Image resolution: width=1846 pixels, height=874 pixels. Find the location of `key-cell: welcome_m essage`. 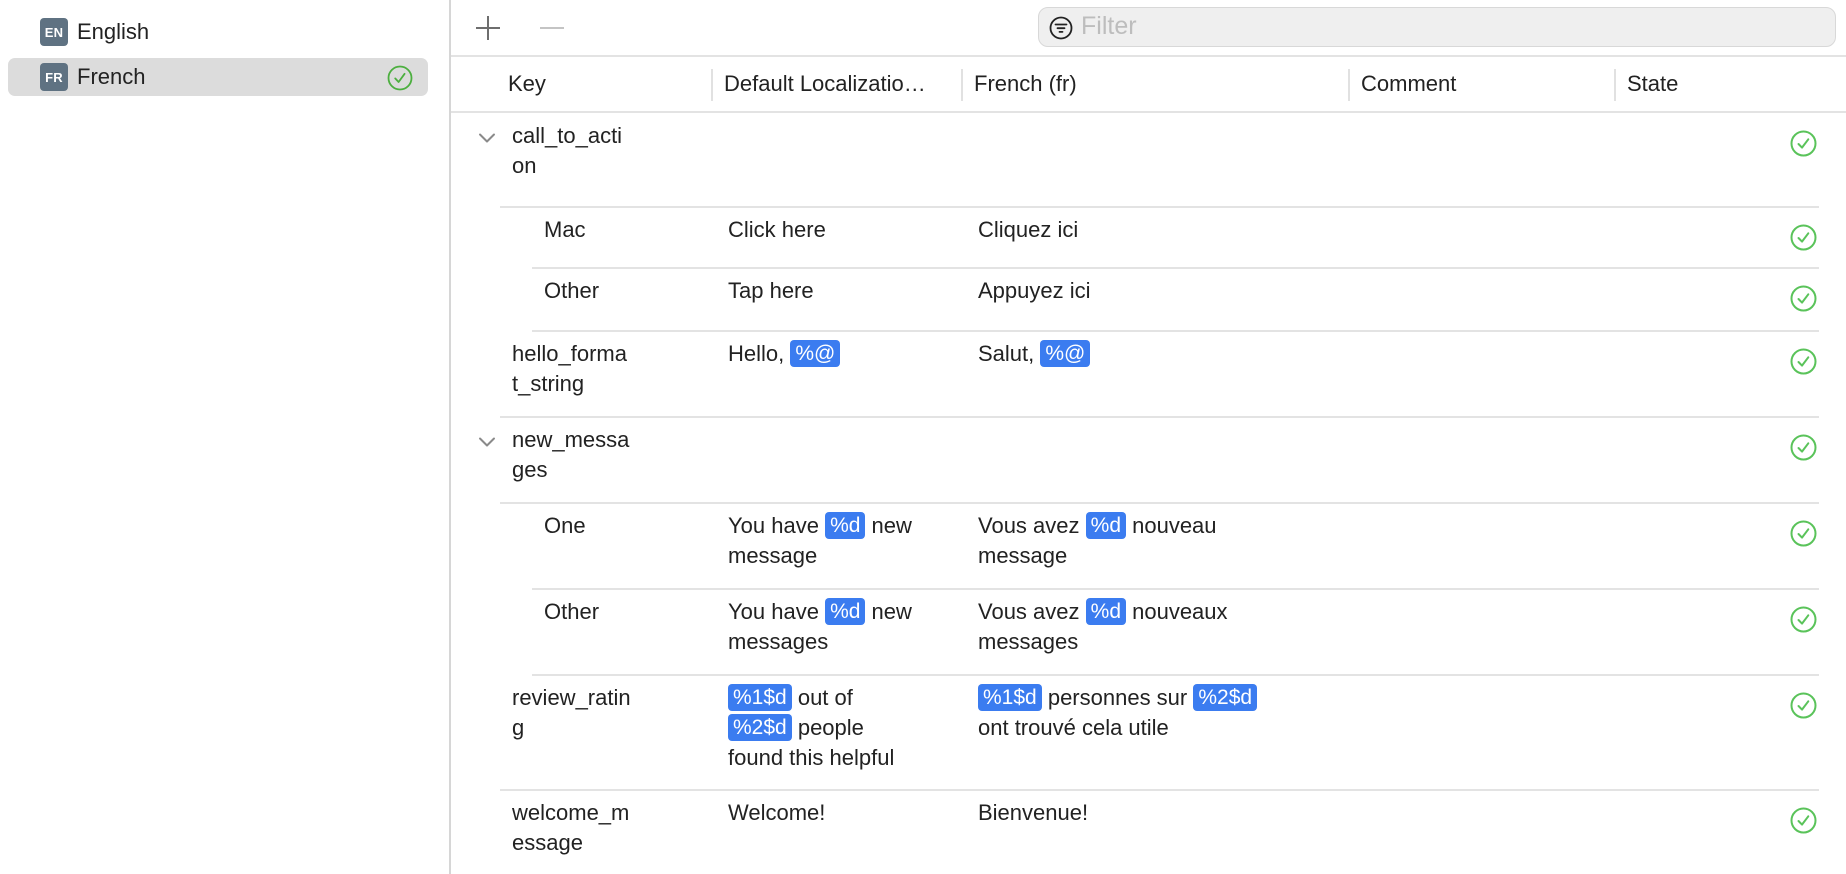

key-cell: welcome_m essage is located at coordinates (570, 828).